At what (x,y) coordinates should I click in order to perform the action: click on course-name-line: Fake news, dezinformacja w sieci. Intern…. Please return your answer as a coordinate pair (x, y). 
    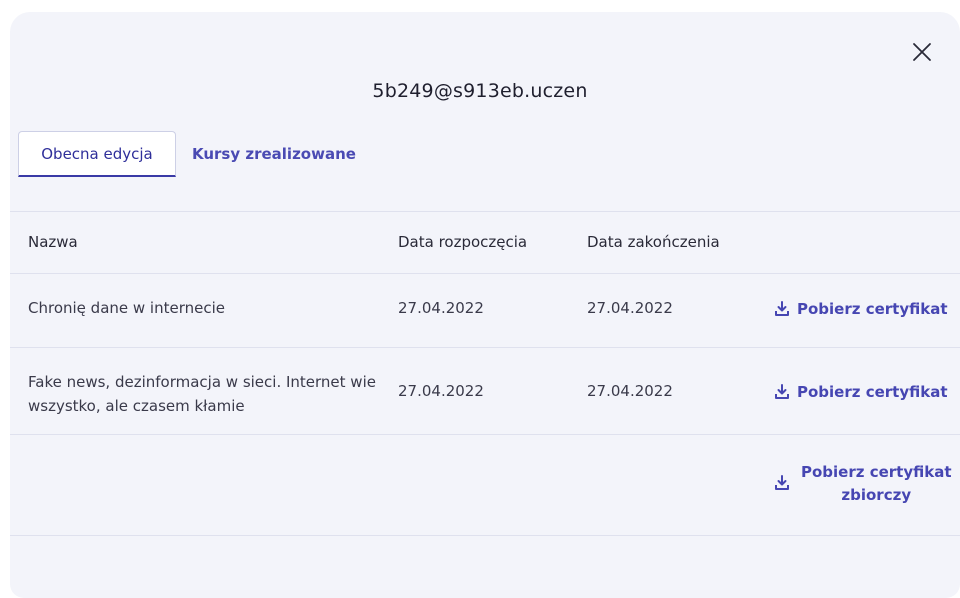
    Looking at the image, I should click on (202, 382).